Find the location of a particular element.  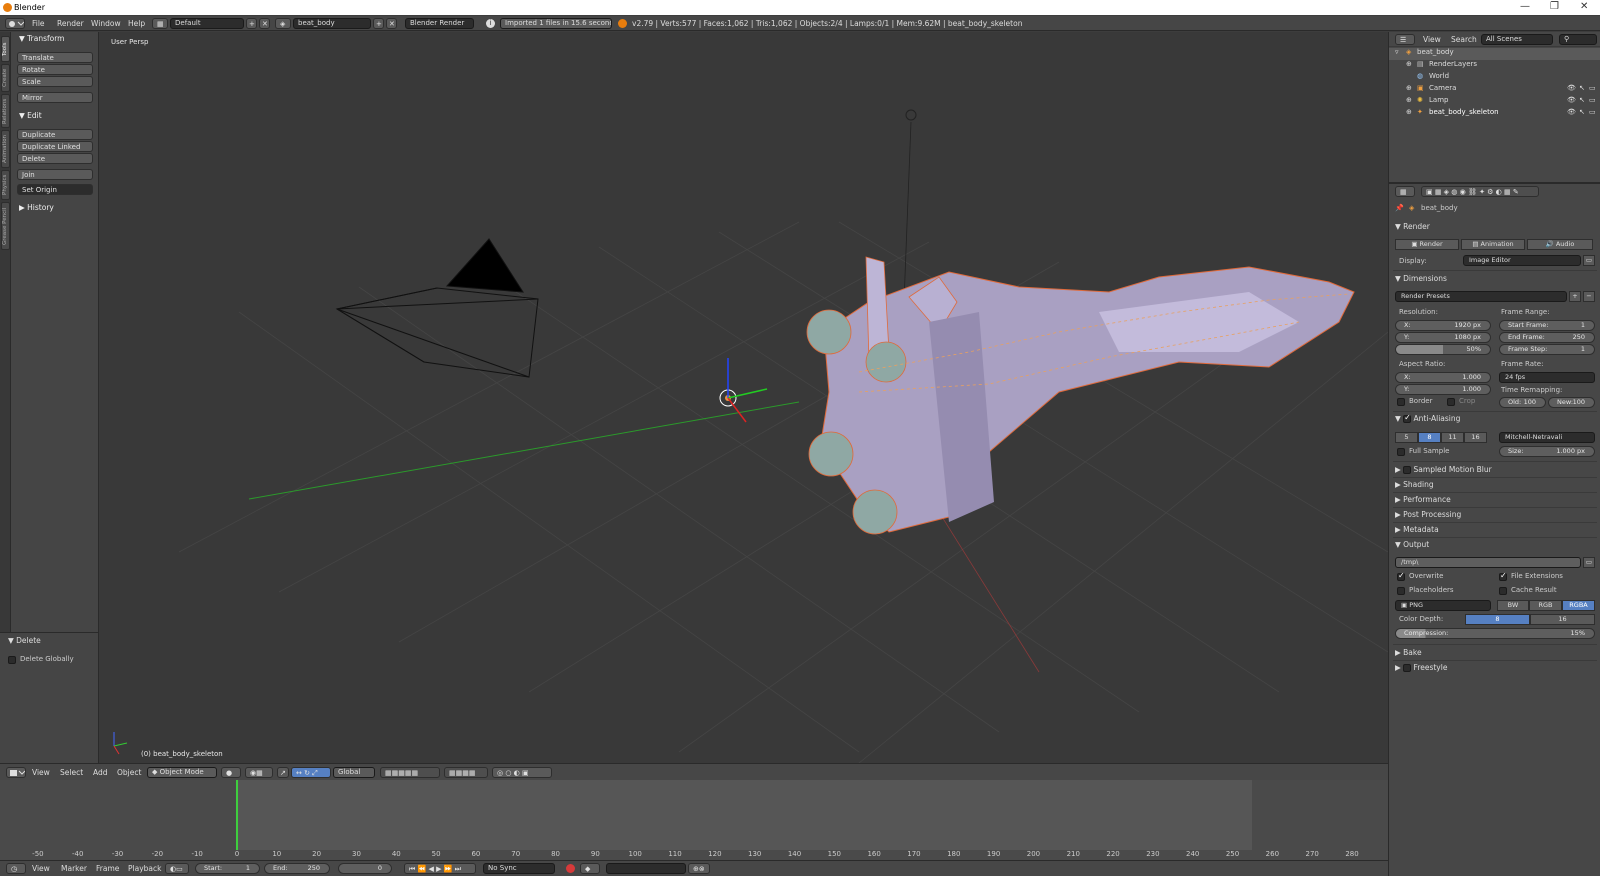

maximize-button: ❐ is located at coordinates (1554, 6).